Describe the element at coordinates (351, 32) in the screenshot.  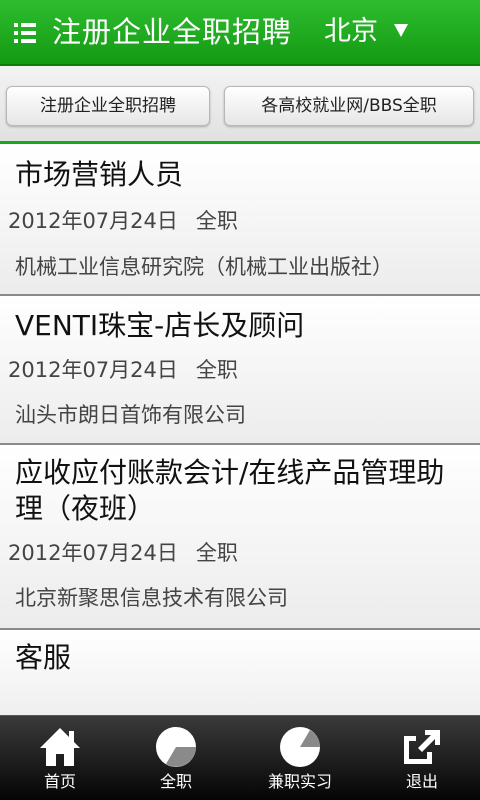
I see `city-selector: 北京` at that location.